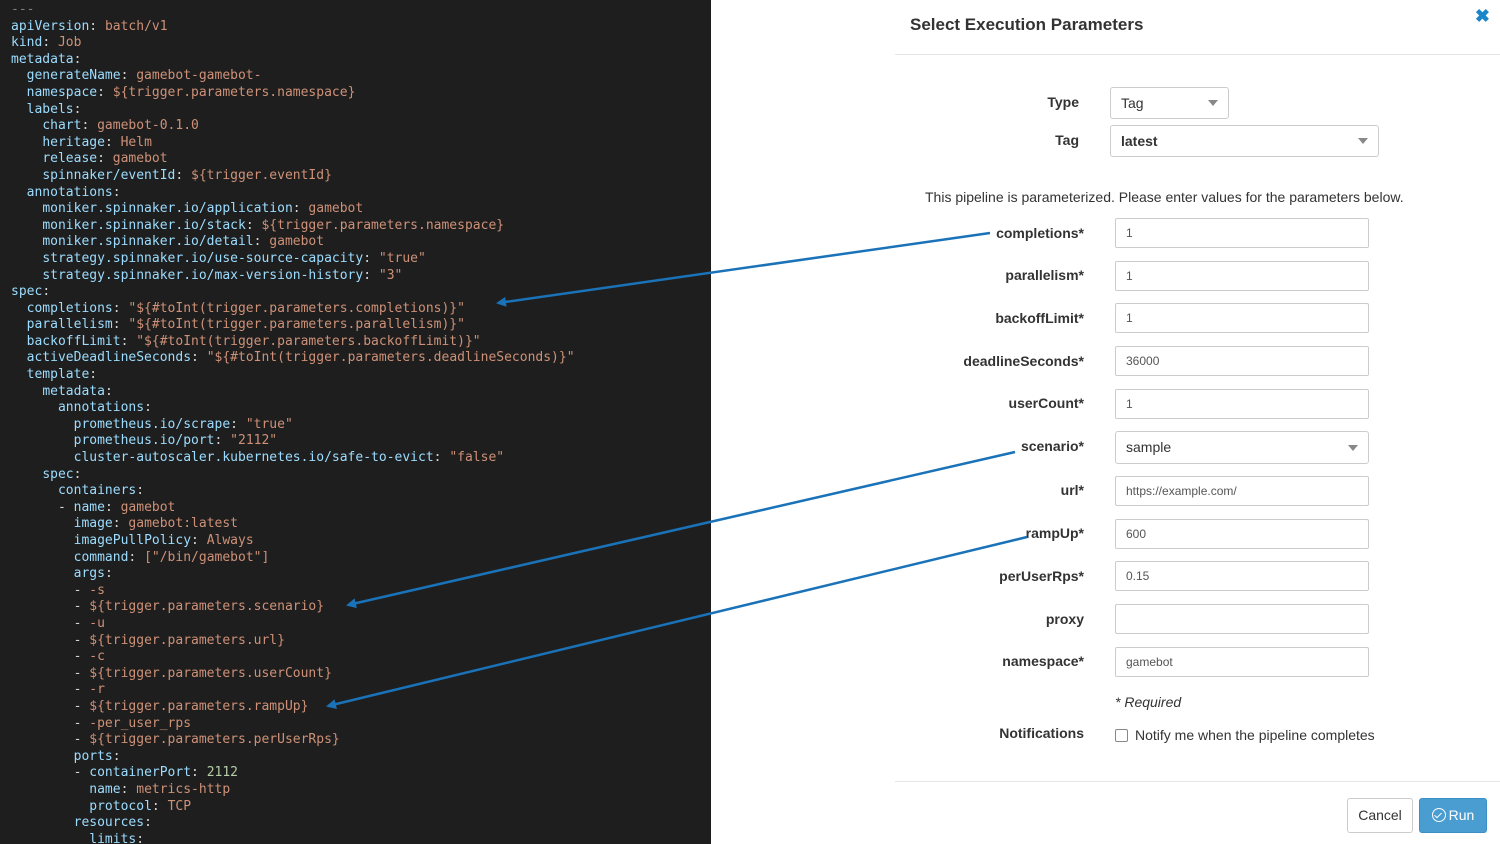 The width and height of the screenshot is (1500, 844). I want to click on code-token: -u, so click(97, 623).